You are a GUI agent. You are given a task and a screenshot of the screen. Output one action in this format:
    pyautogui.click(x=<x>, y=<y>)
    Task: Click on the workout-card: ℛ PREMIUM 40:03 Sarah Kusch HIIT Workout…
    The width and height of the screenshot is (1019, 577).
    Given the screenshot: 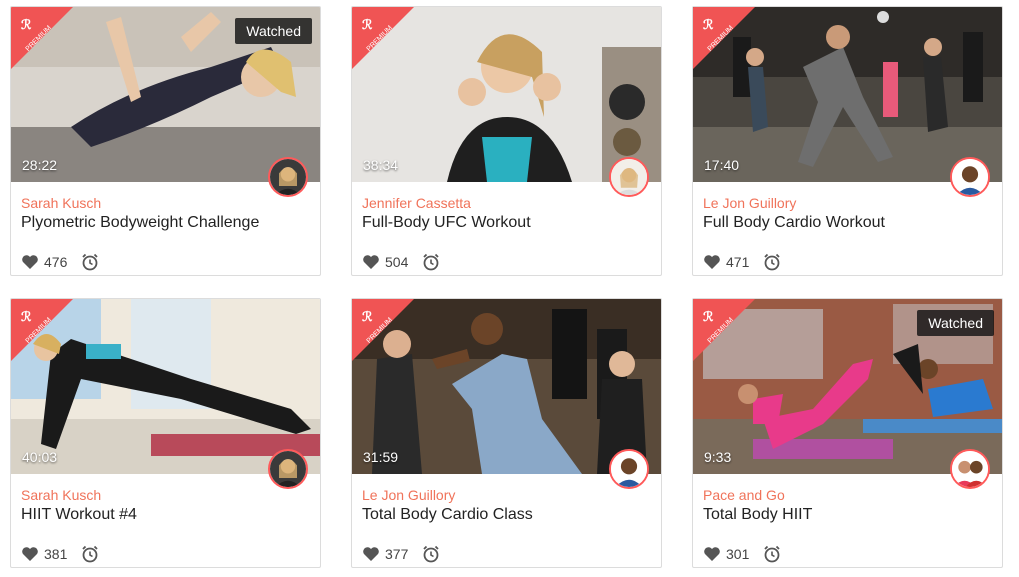 What is the action you would take?
    pyautogui.click(x=165, y=433)
    